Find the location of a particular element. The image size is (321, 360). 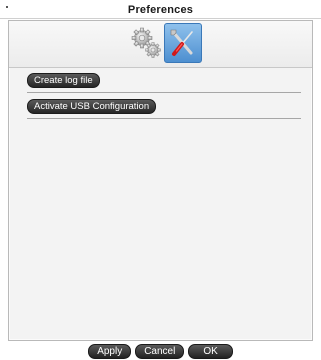

activate-usb-config-button: Activate USB Configuration is located at coordinates (92, 106).